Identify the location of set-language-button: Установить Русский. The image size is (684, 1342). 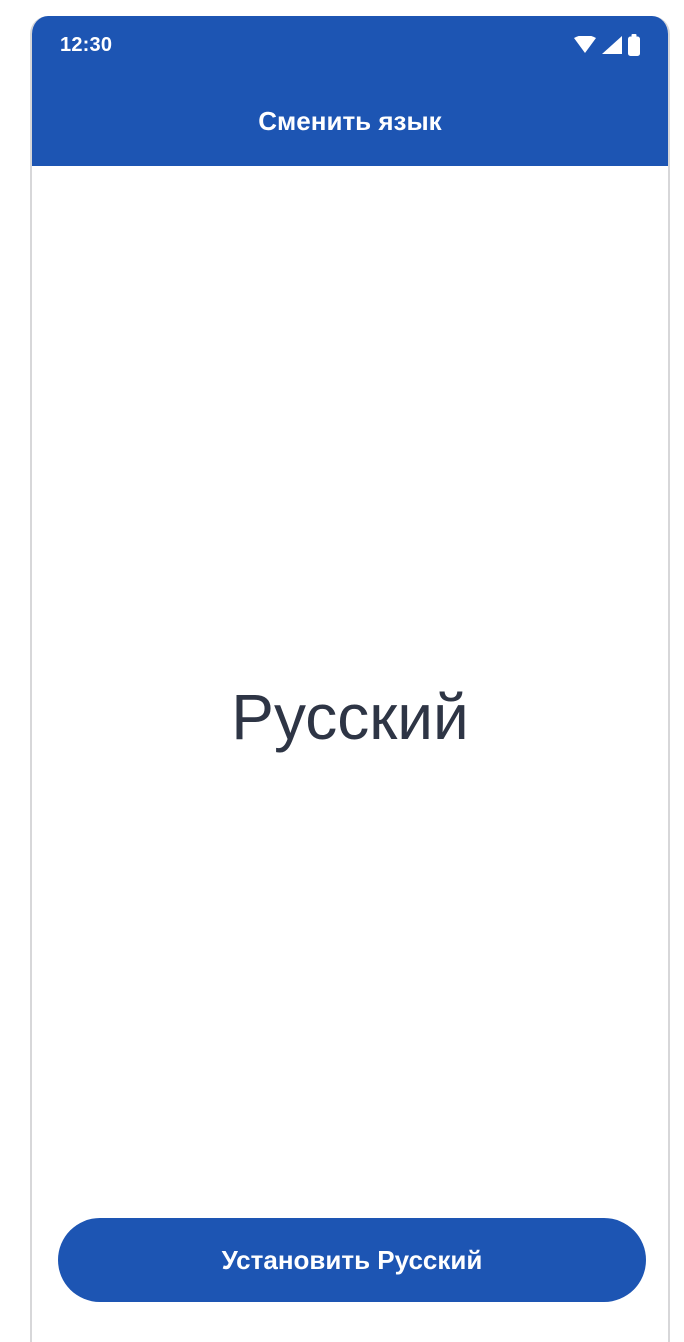
(352, 1260).